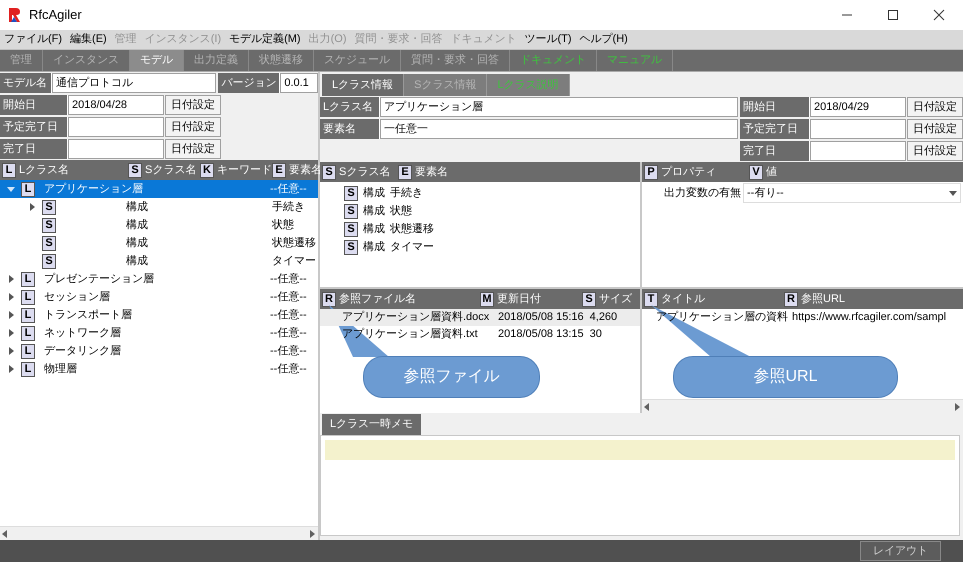 The height and width of the screenshot is (562, 963). Describe the element at coordinates (88, 39) in the screenshot. I see `menu-item: 編集(E)` at that location.